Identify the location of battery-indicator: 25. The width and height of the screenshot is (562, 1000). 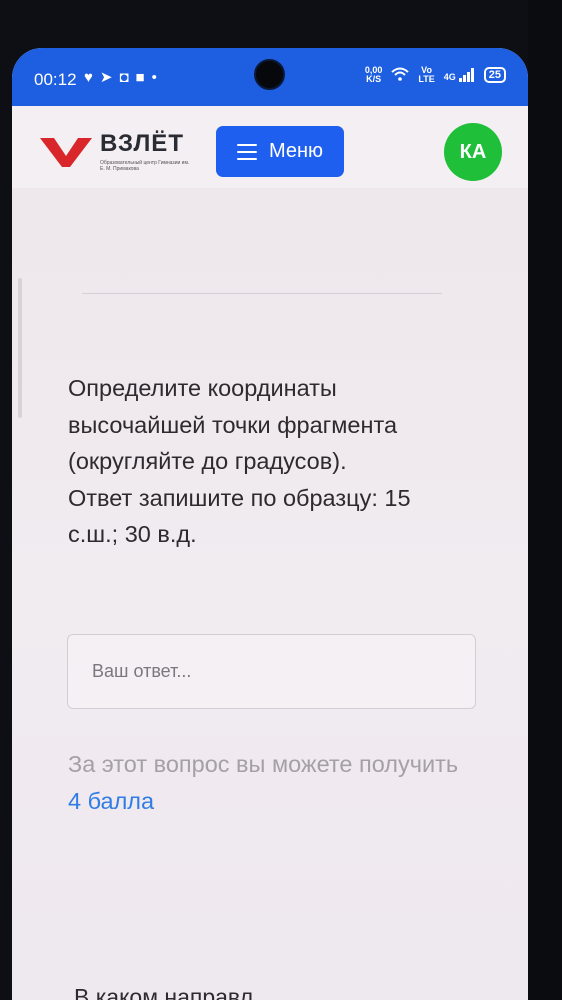
(494, 75).